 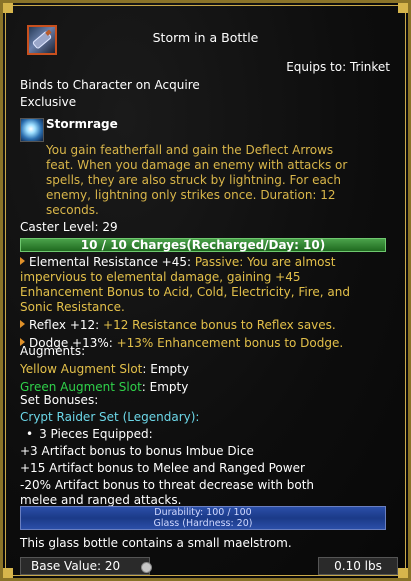 What do you see at coordinates (53, 351) in the screenshot?
I see `augments-header: Augments:` at bounding box center [53, 351].